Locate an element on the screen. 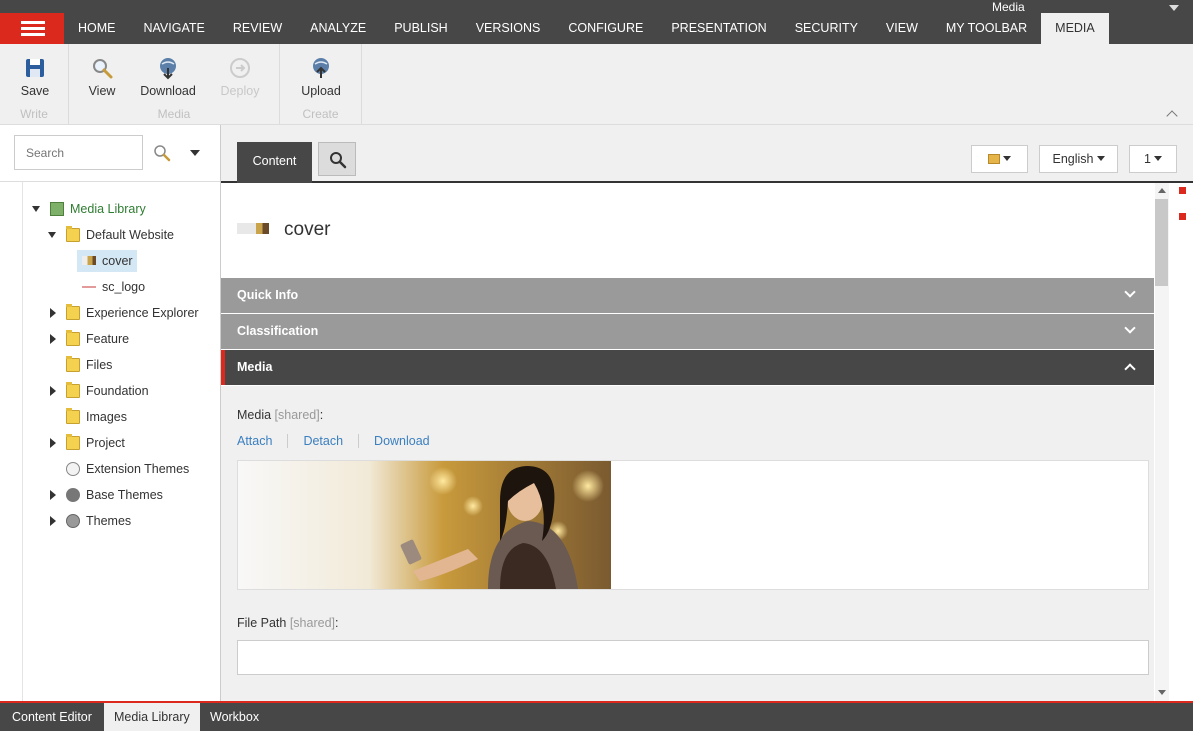 Image resolution: width=1193 pixels, height=731 pixels. detach-link: Detach is located at coordinates (331, 441).